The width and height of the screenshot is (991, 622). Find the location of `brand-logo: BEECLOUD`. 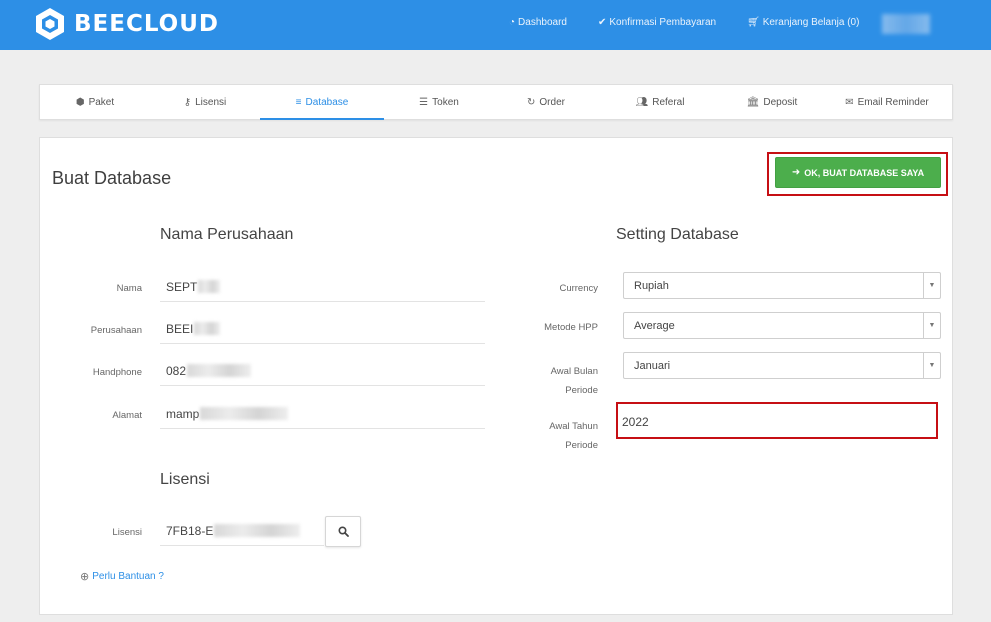

brand-logo: BEECLOUD is located at coordinates (126, 24).